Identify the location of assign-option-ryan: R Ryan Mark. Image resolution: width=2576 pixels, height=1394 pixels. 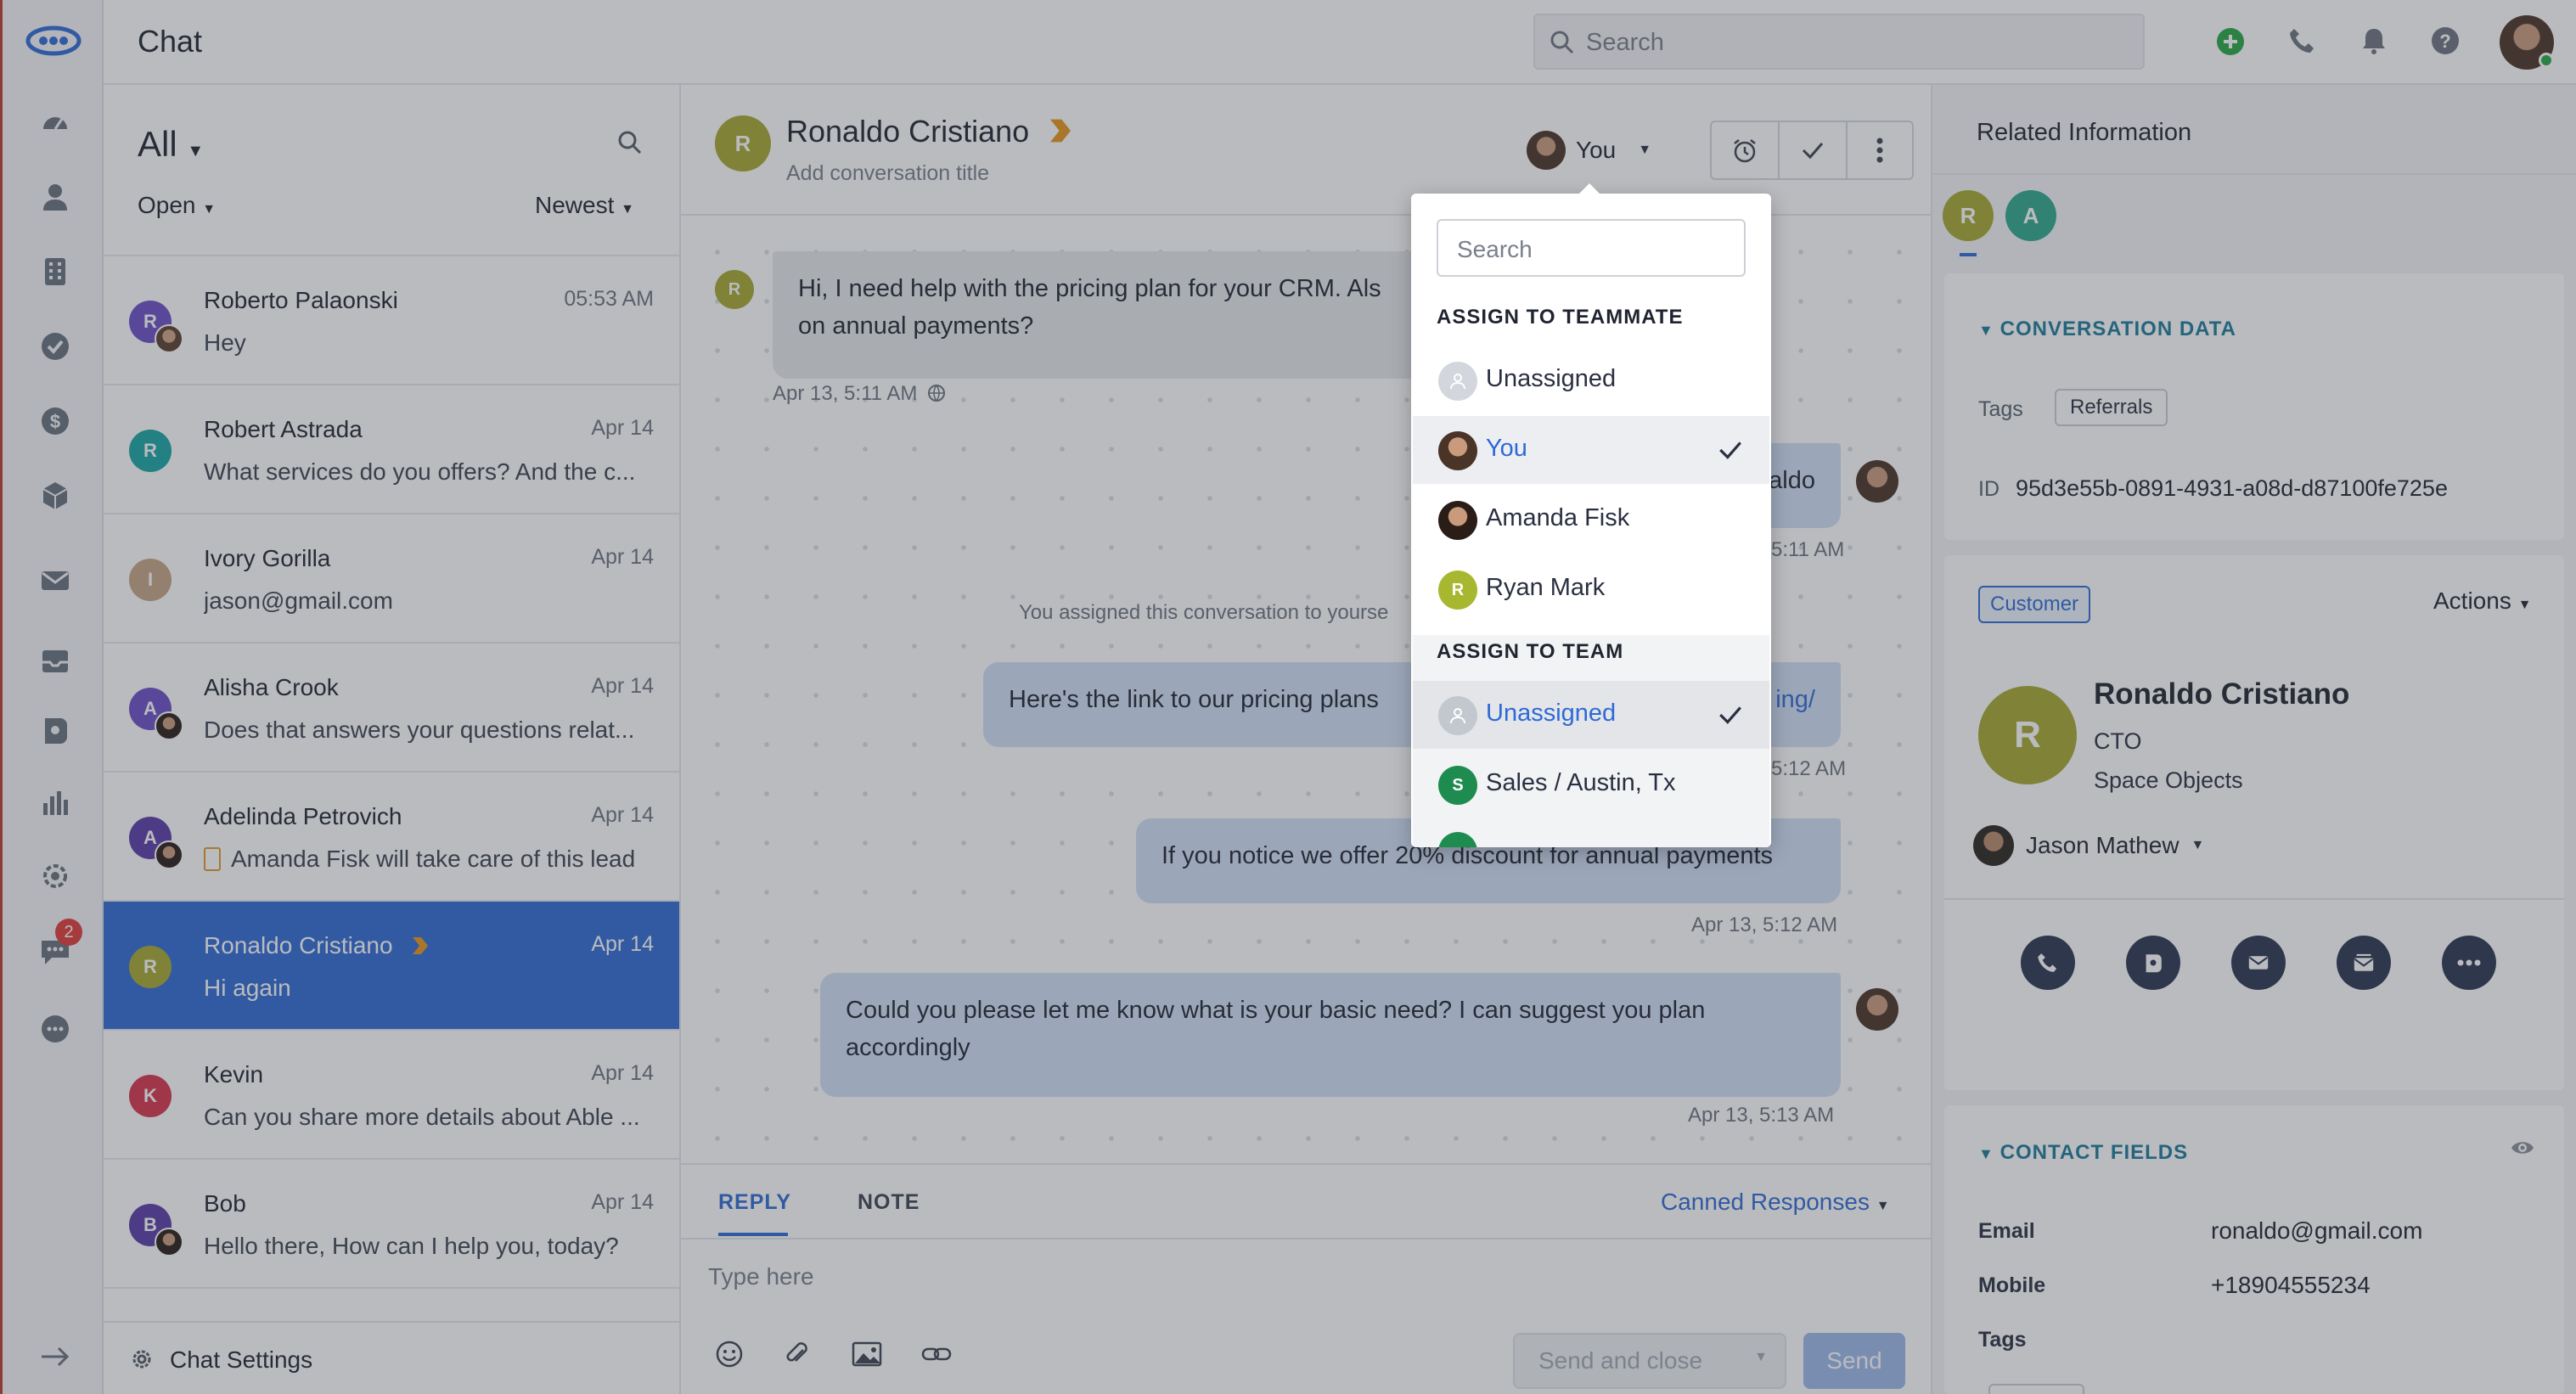
(1591, 589).